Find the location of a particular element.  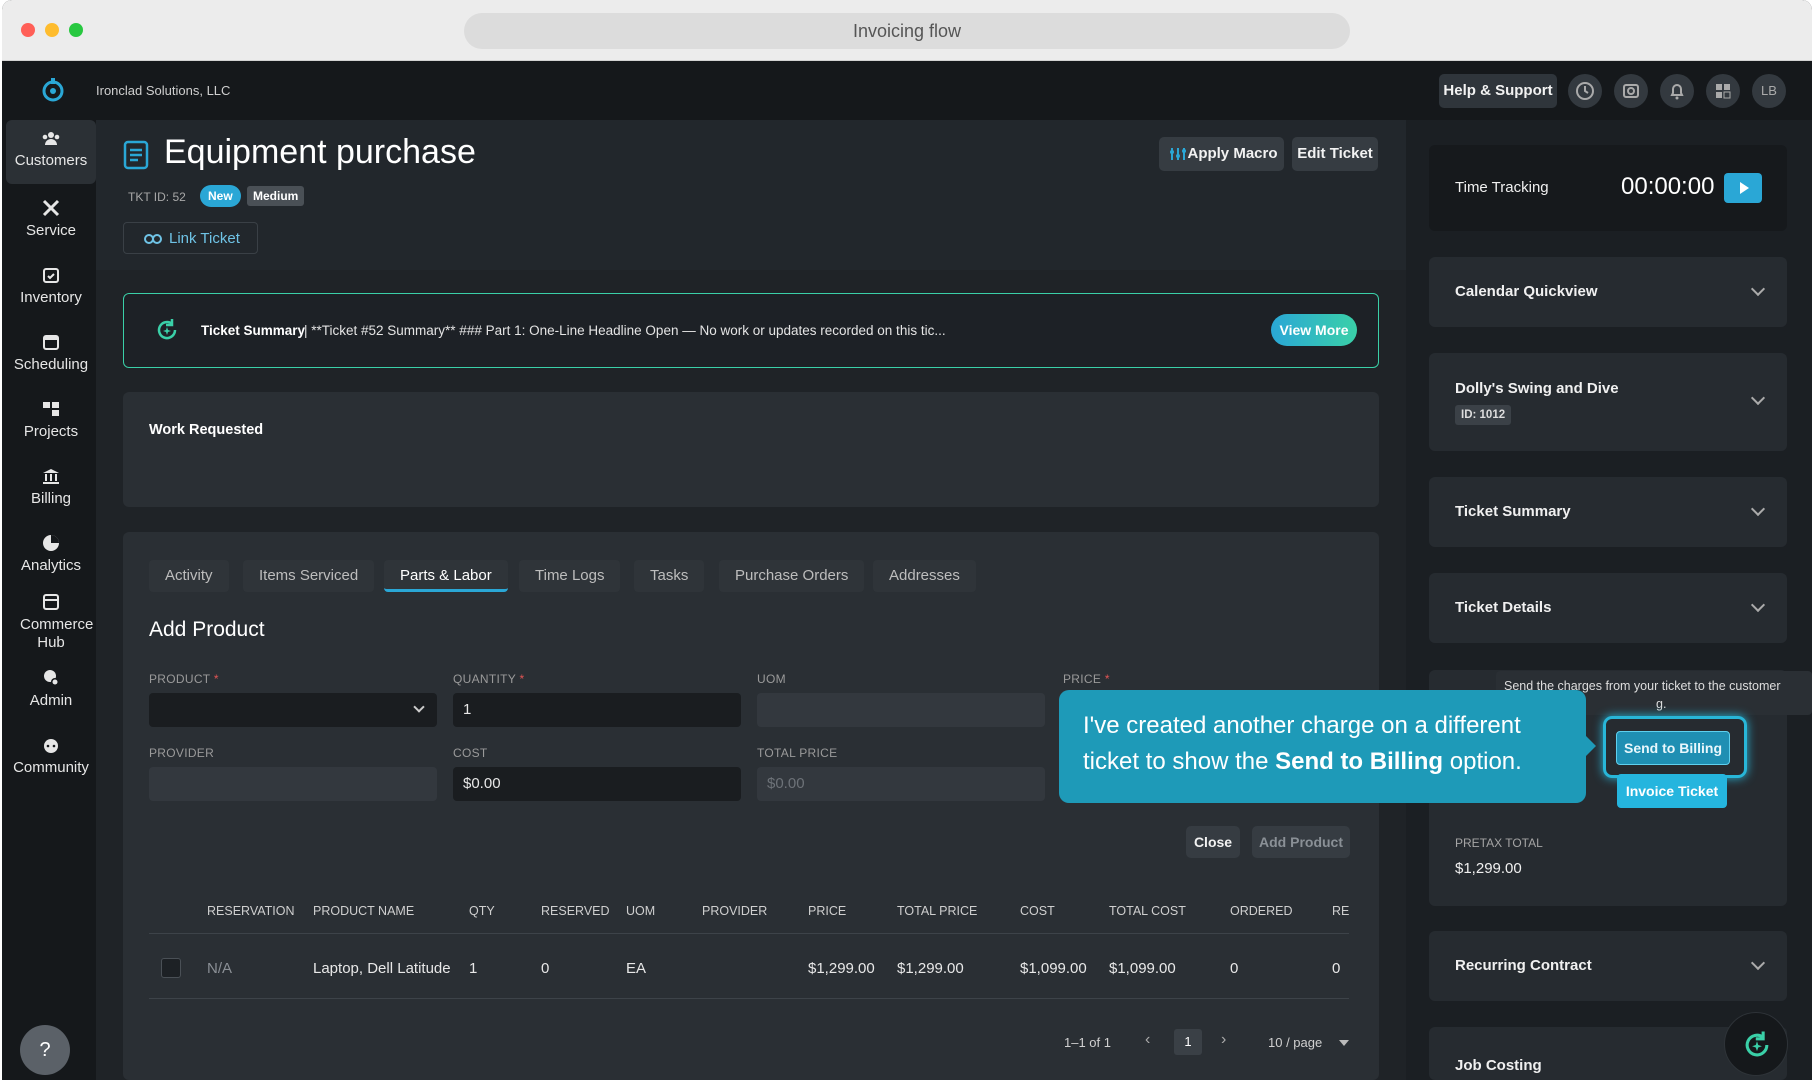

send-to-billing-button: Send to Billing is located at coordinates (1673, 748).